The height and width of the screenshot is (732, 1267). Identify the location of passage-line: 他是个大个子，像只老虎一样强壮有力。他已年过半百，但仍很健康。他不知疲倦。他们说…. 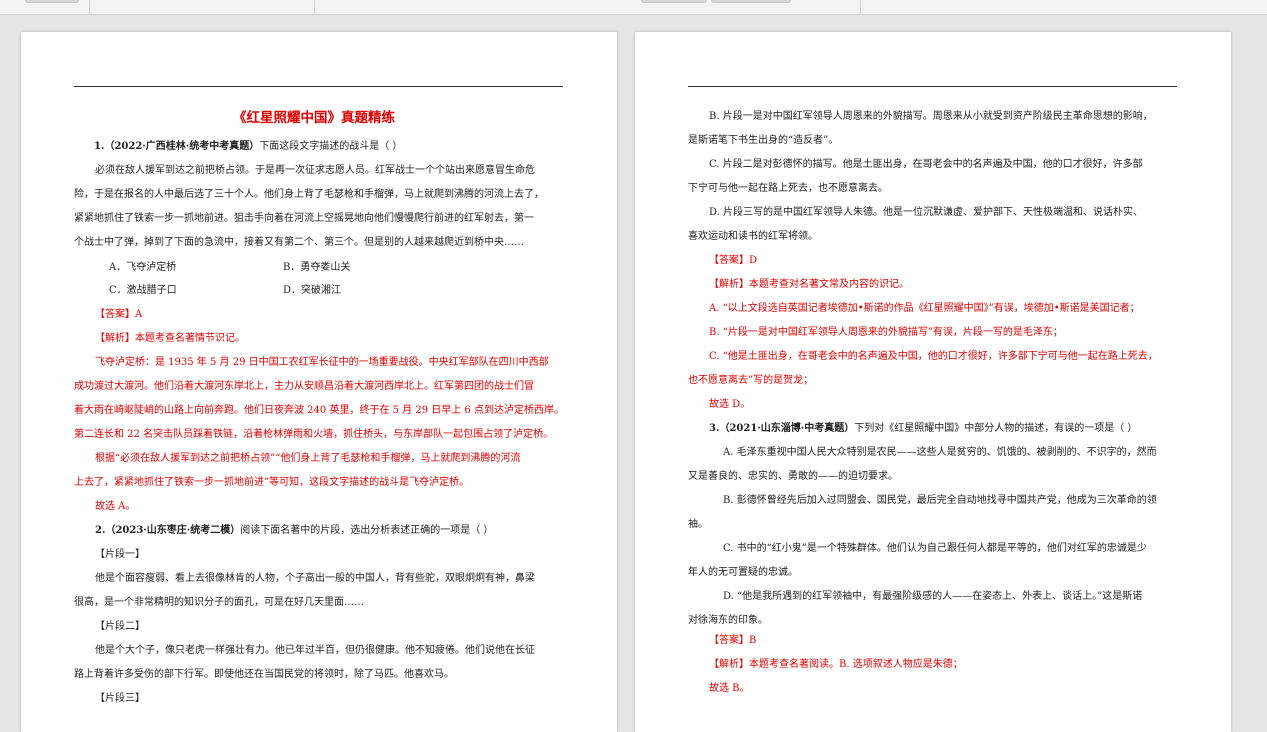
(315, 650).